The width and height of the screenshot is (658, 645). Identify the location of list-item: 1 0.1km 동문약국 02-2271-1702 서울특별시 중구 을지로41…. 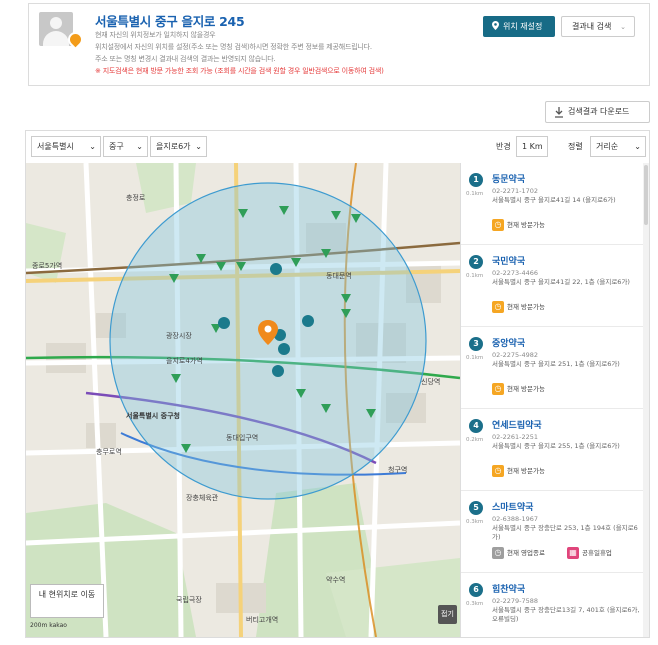
(552, 204).